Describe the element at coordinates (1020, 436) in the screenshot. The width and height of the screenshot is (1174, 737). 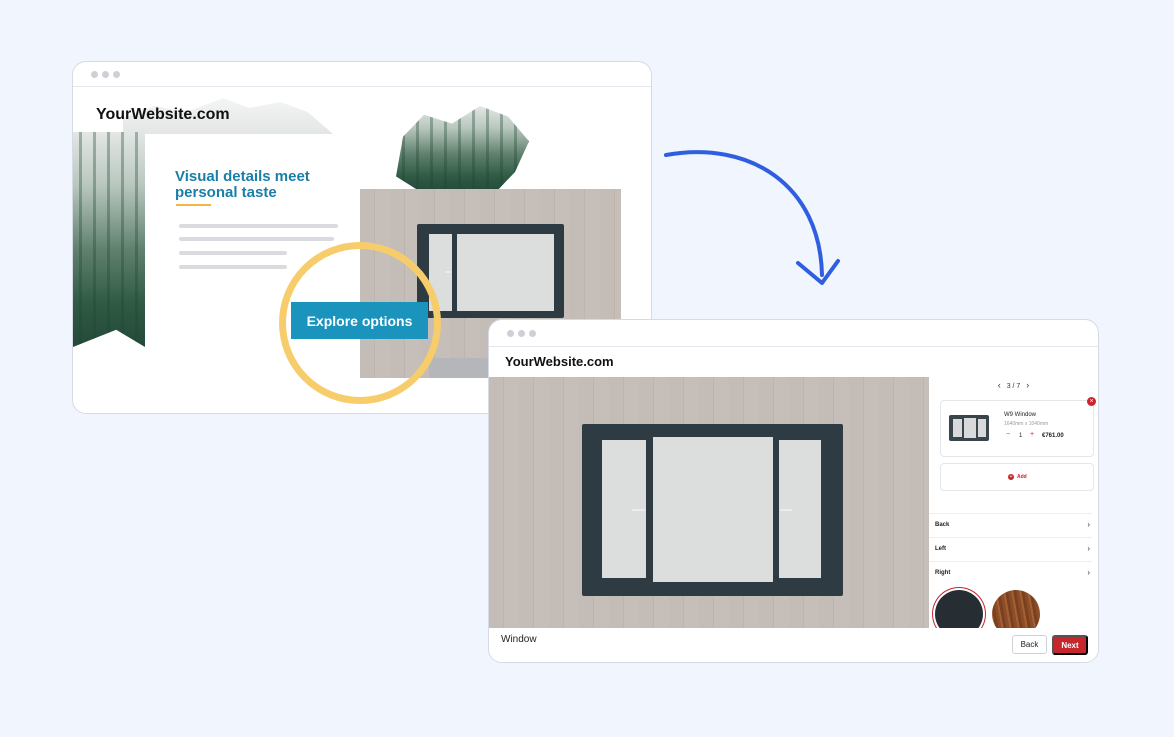
I see `quantity-value: 1` at that location.